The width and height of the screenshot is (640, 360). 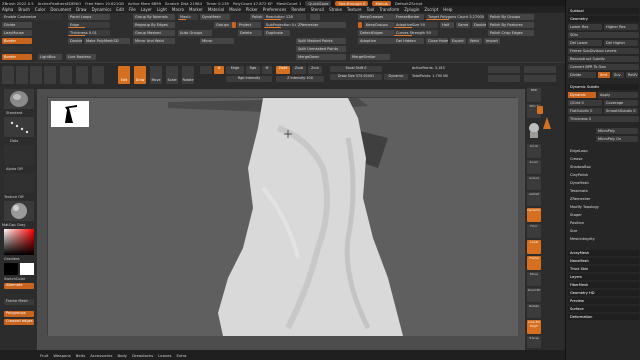 I want to click on rgb-button: Rgb, so click(x=253, y=70).